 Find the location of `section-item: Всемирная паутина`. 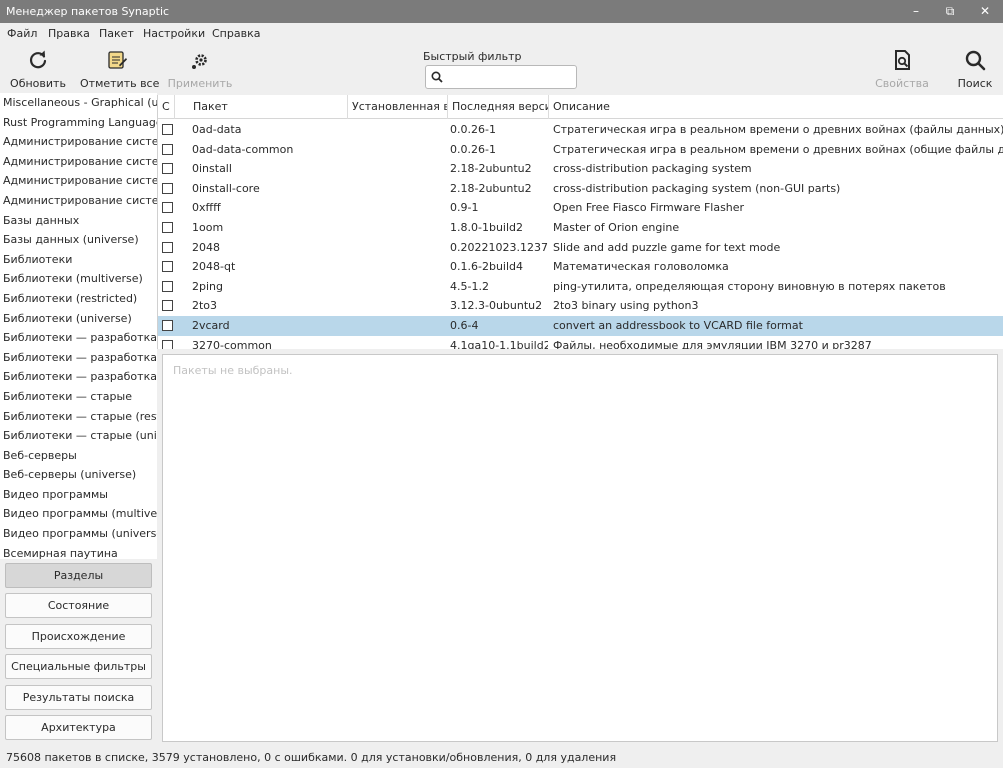

section-item: Всемирная паутина is located at coordinates (78, 551).